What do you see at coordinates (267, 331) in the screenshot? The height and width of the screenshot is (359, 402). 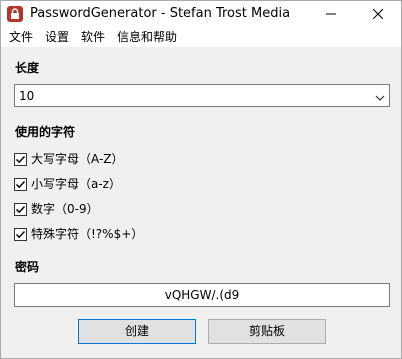 I see `clipboard-button: 剪贴板` at bounding box center [267, 331].